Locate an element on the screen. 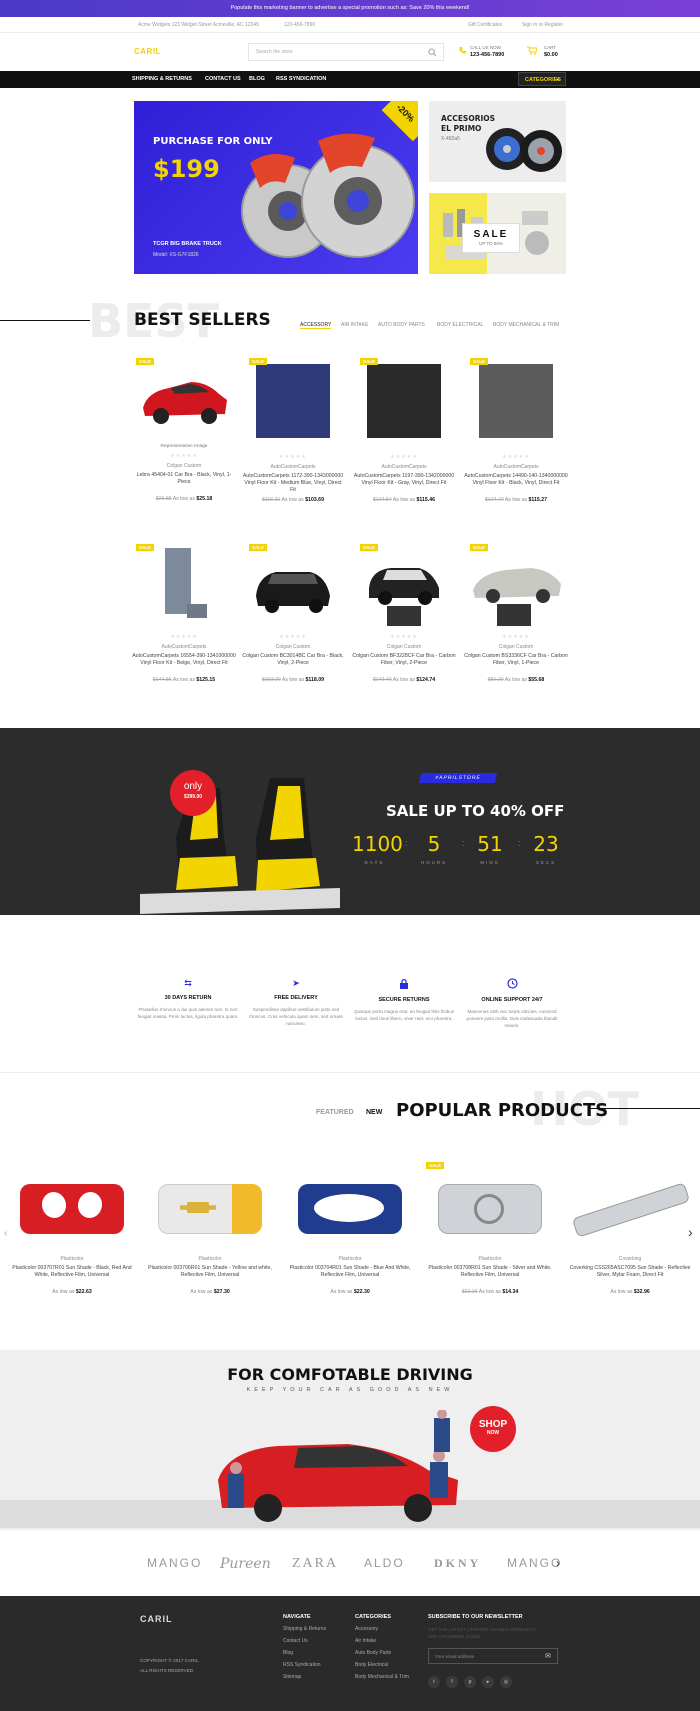  footer-link: Accessory is located at coordinates (366, 1629).